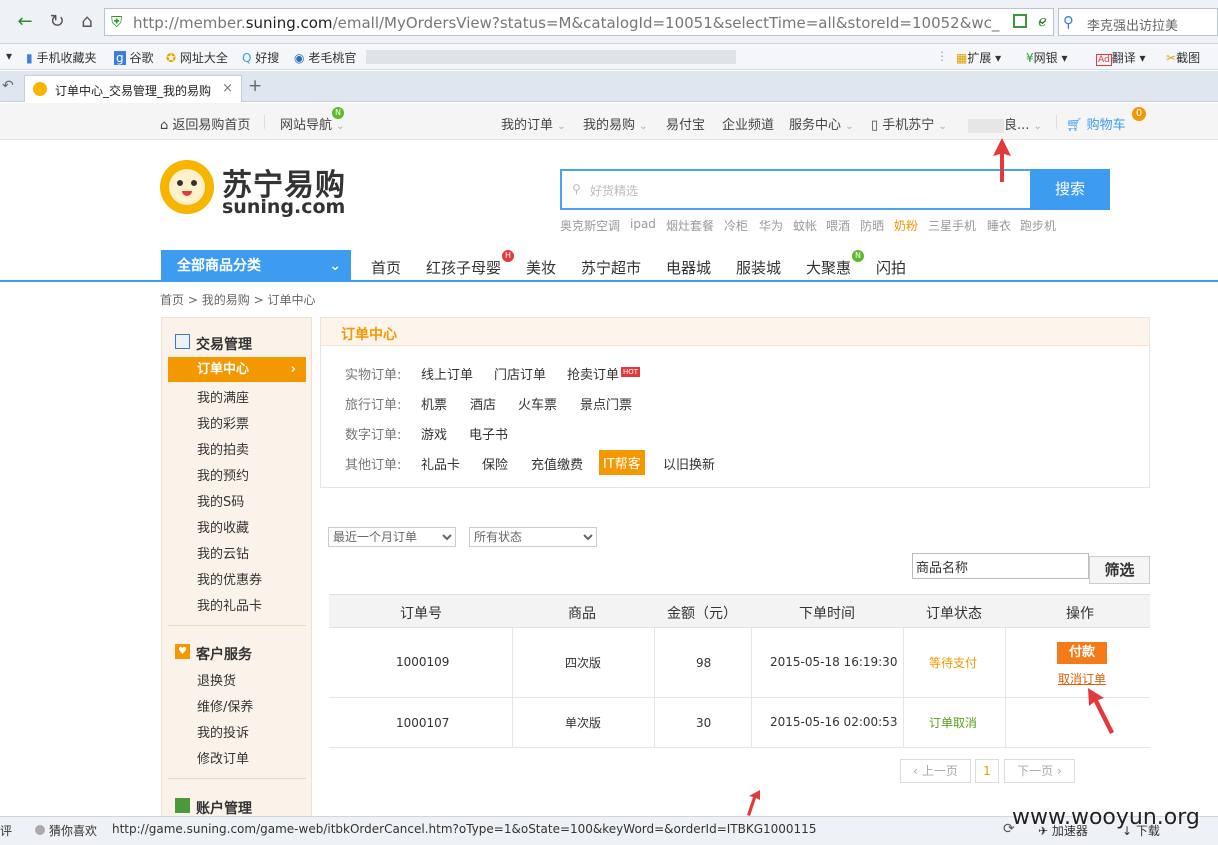 This screenshot has width=1218, height=845. I want to click on restore-tab-icon: ↶, so click(8, 86).